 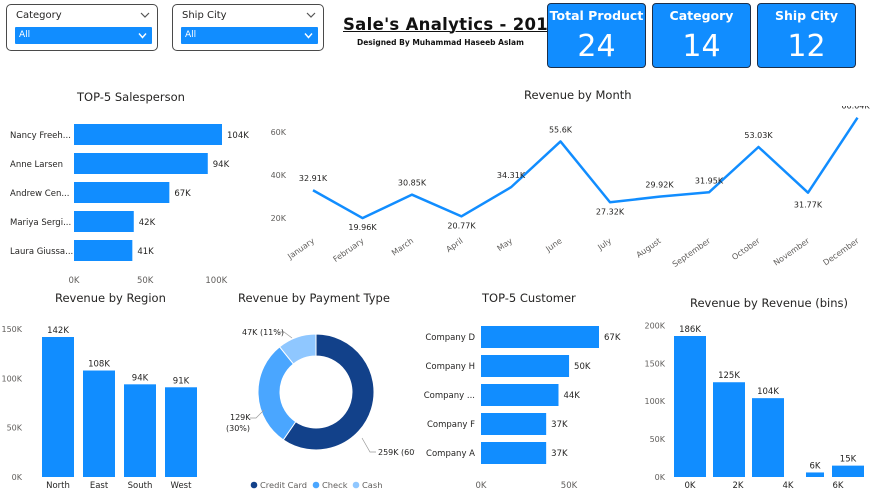 What do you see at coordinates (110, 298) in the screenshot?
I see `region-chart-title: Revenue by Region` at bounding box center [110, 298].